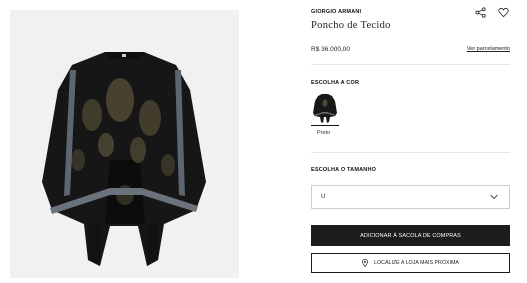 This screenshot has width=527, height=283. I want to click on size-section-label: ESCOLHA O TAMANHO, so click(344, 170).